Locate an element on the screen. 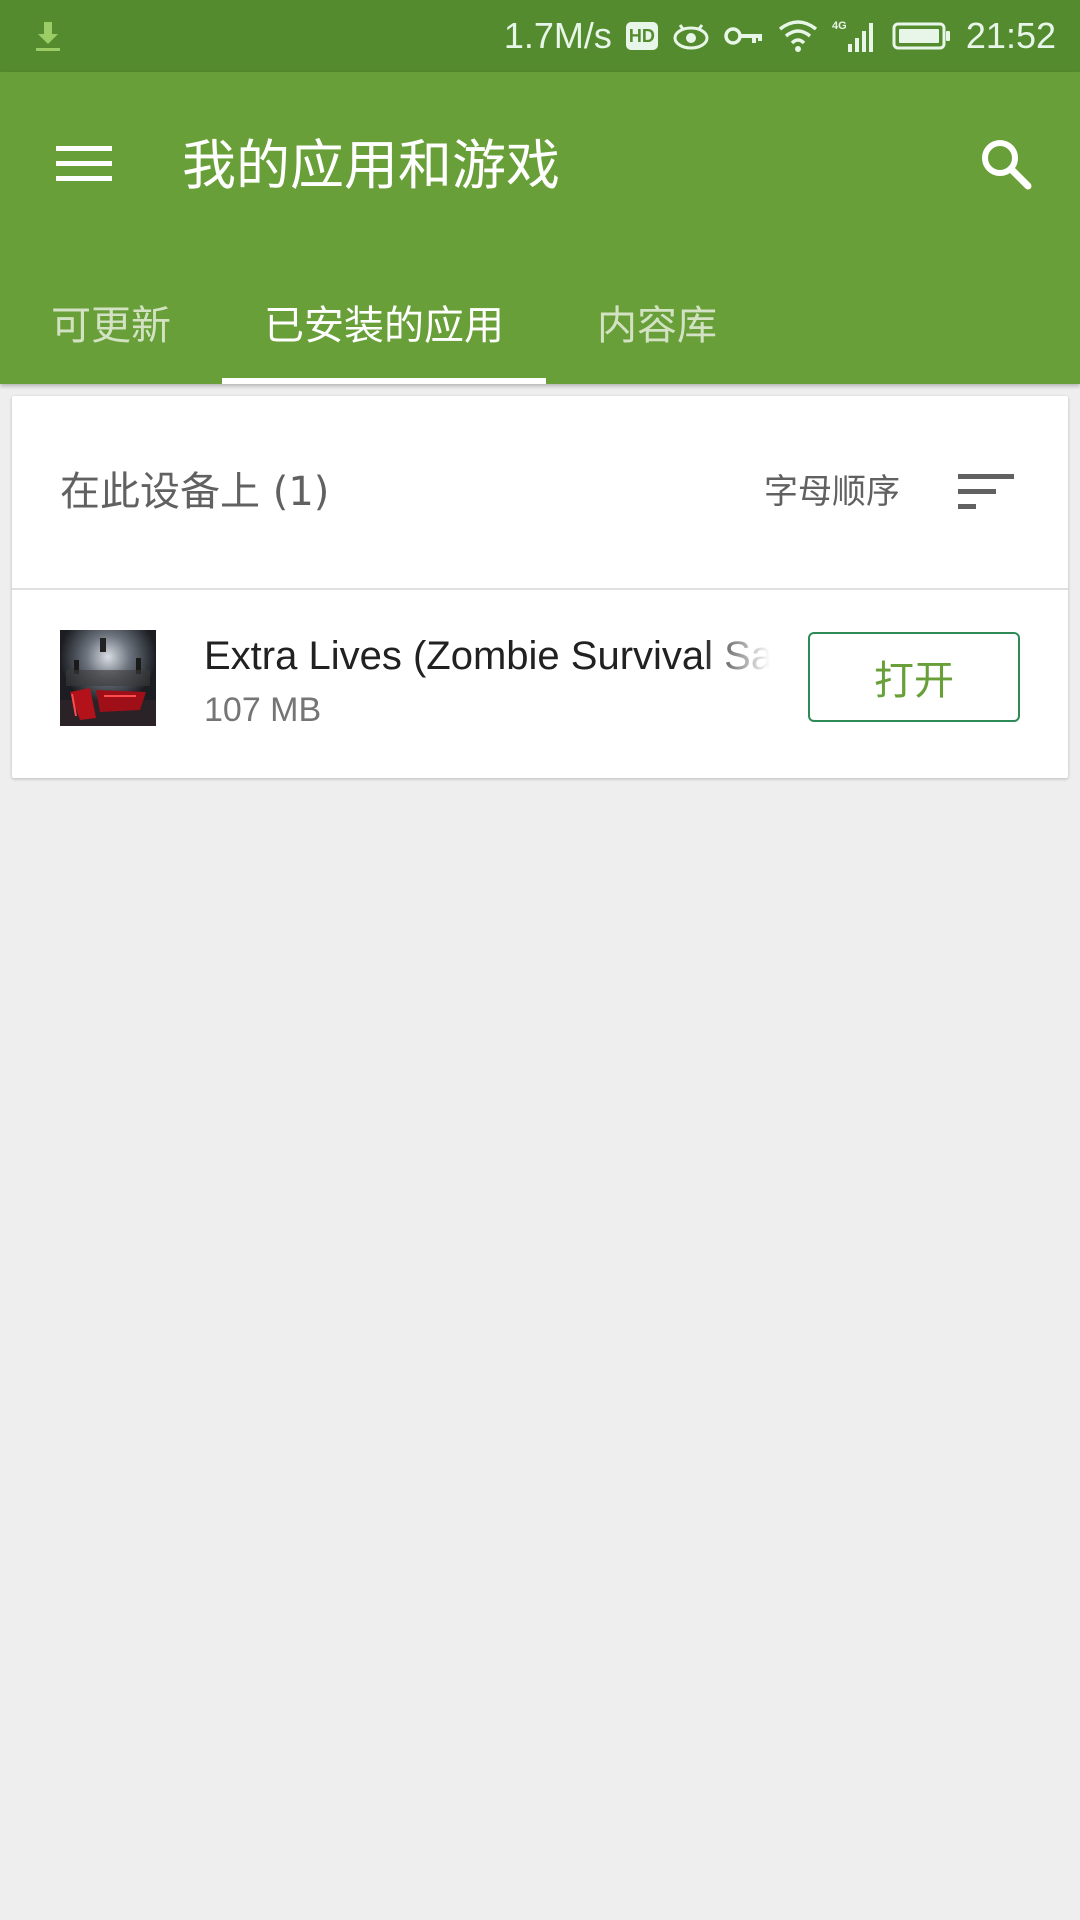 The width and height of the screenshot is (1080, 1920). network-type-label: 4G is located at coordinates (839, 26).